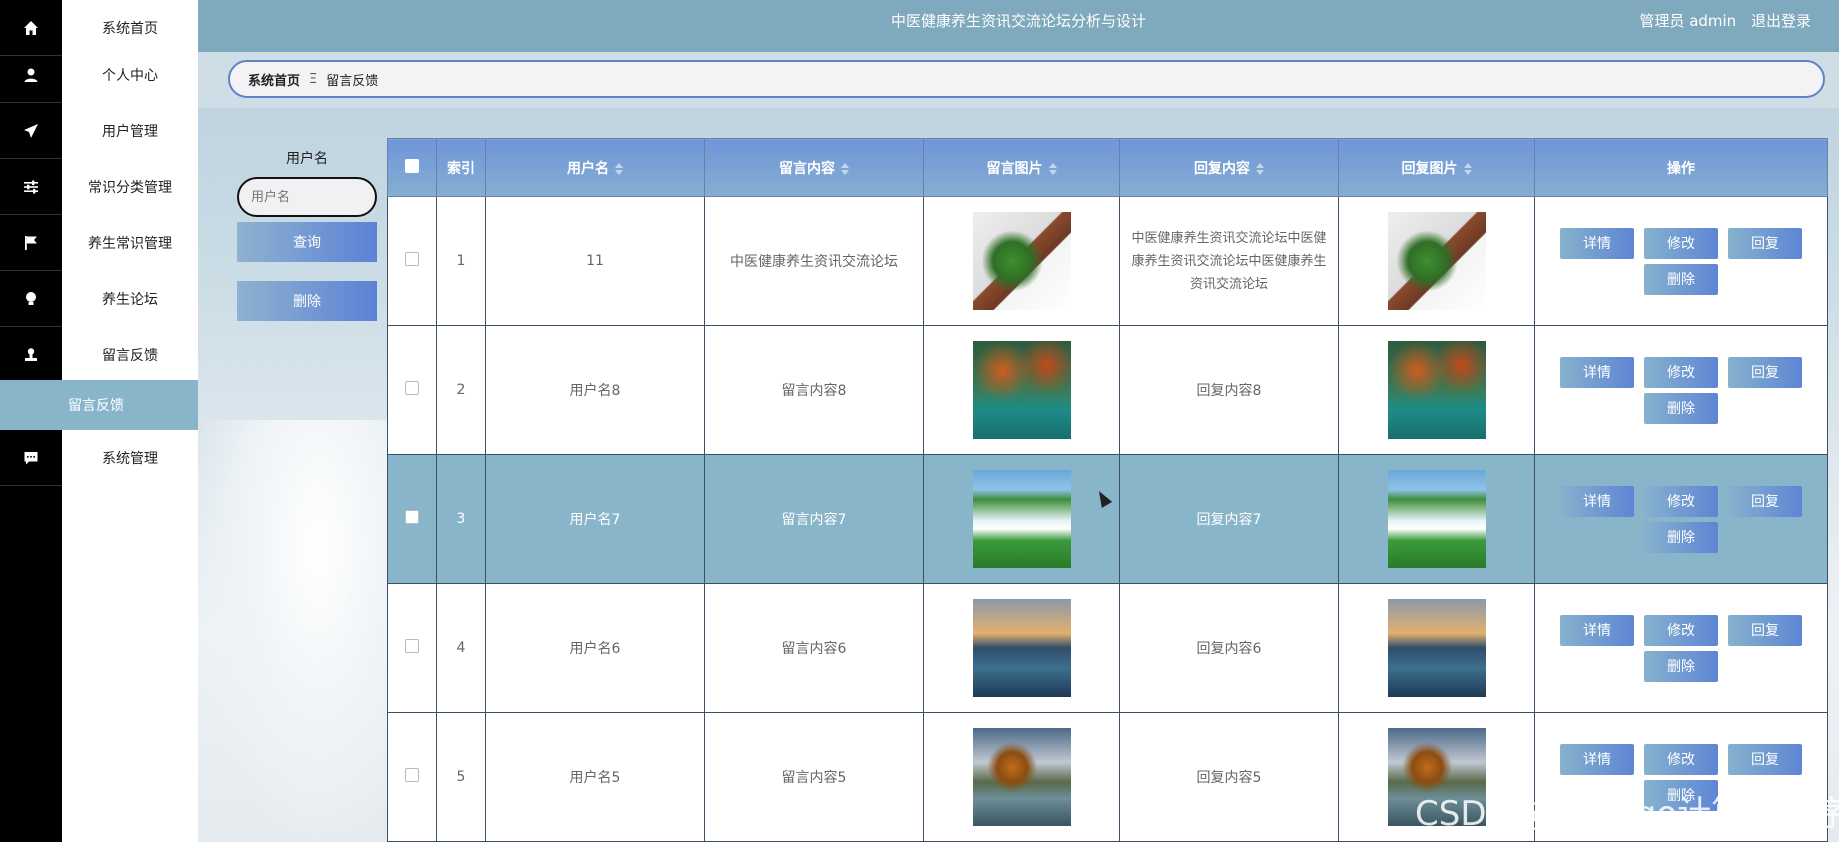  I want to click on column-header-image: 留言图片, so click(1021, 167).